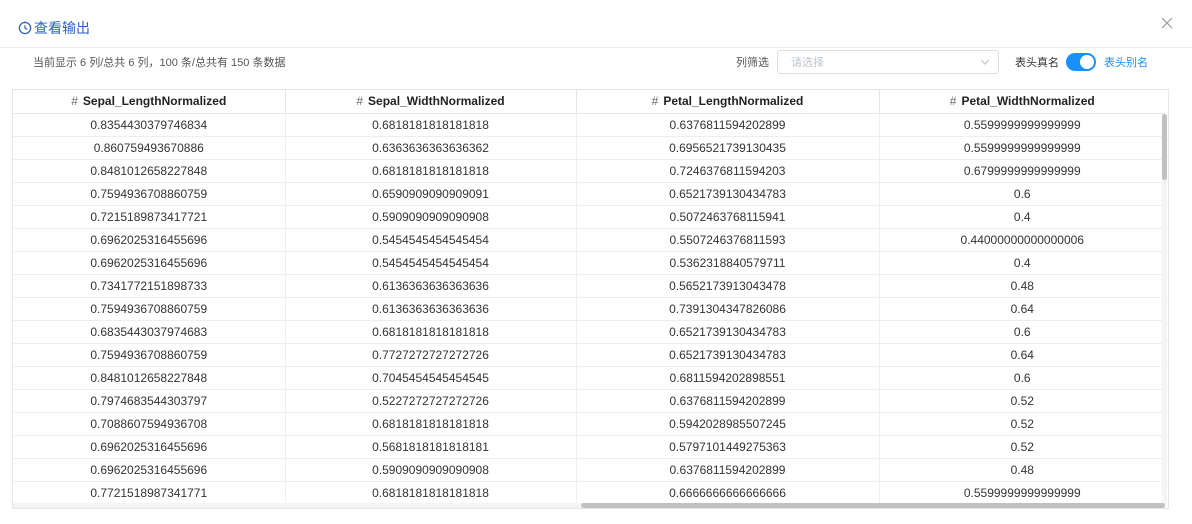 Image resolution: width=1192 pixels, height=524 pixels. What do you see at coordinates (1164, 147) in the screenshot?
I see `vertical-scrollbar-thumb` at bounding box center [1164, 147].